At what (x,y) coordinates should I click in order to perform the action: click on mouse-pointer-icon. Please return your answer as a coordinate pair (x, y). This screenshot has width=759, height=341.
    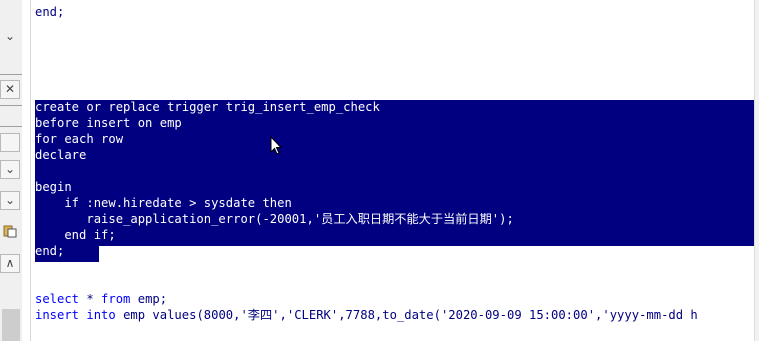
    Looking at the image, I should click on (276, 145).